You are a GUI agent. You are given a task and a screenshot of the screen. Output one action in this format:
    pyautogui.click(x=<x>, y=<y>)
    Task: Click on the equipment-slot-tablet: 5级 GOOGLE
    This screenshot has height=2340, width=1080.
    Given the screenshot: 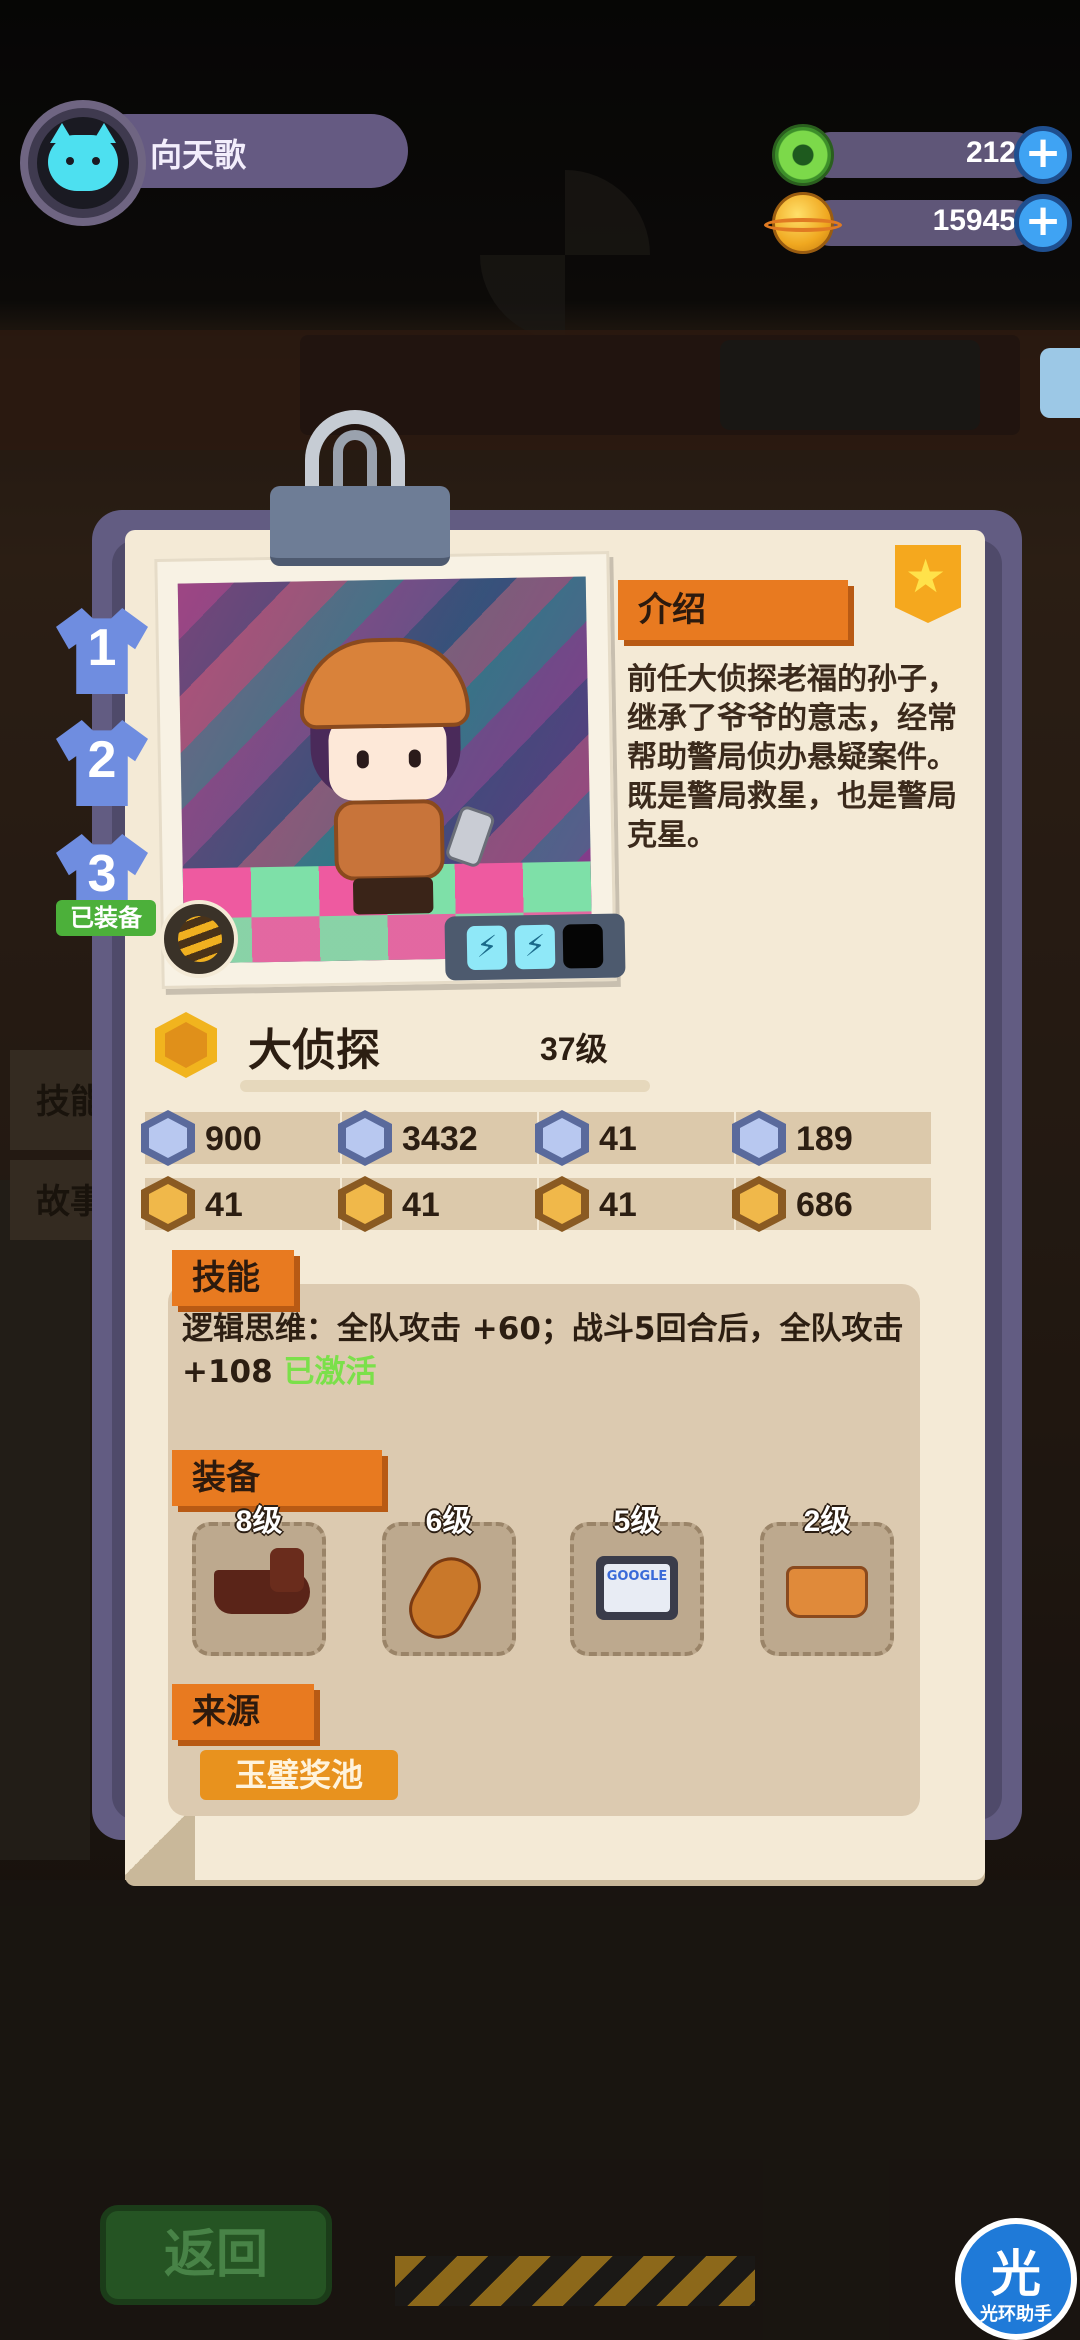 What is the action you would take?
    pyautogui.click(x=637, y=1580)
    